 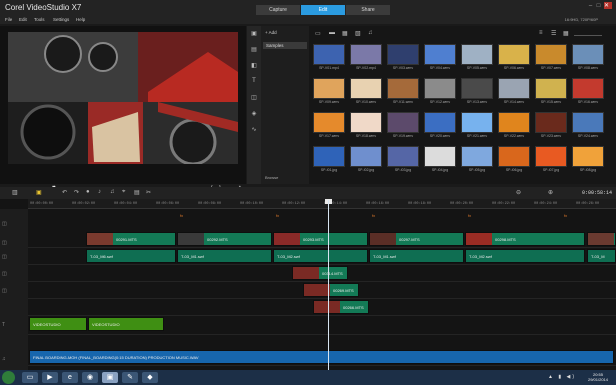 I want to click on library-thumbnail: SP-V06.wmv, so click(x=514, y=59).